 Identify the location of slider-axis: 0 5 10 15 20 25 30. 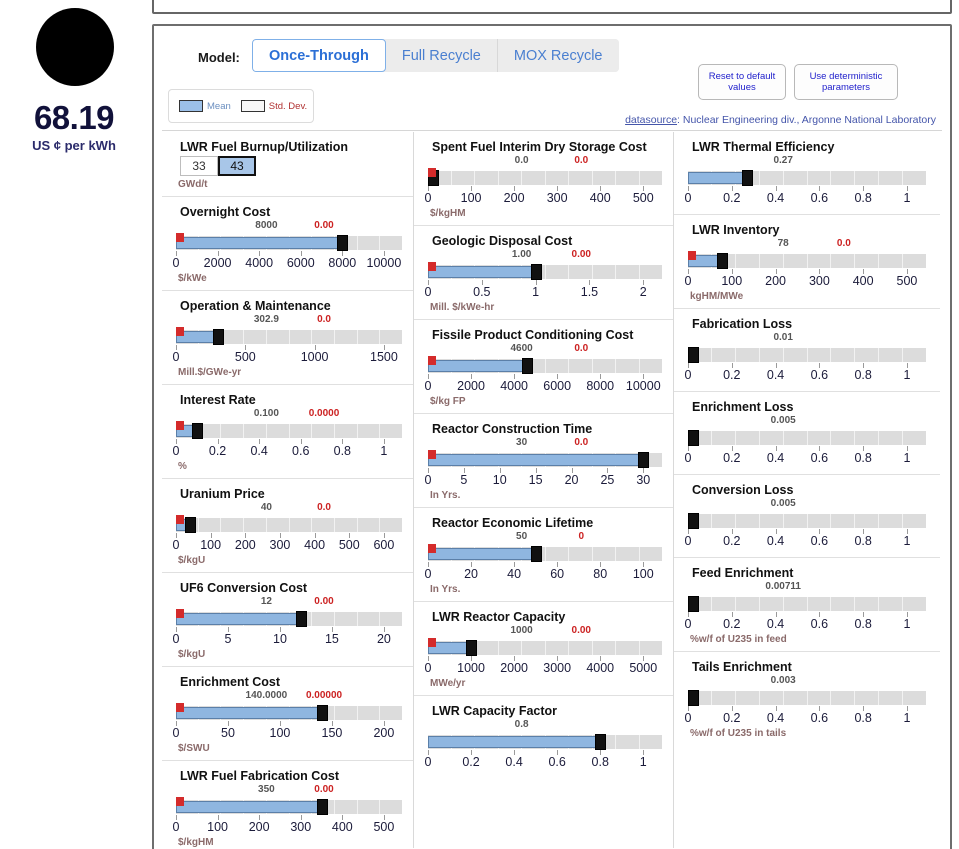
(549, 479).